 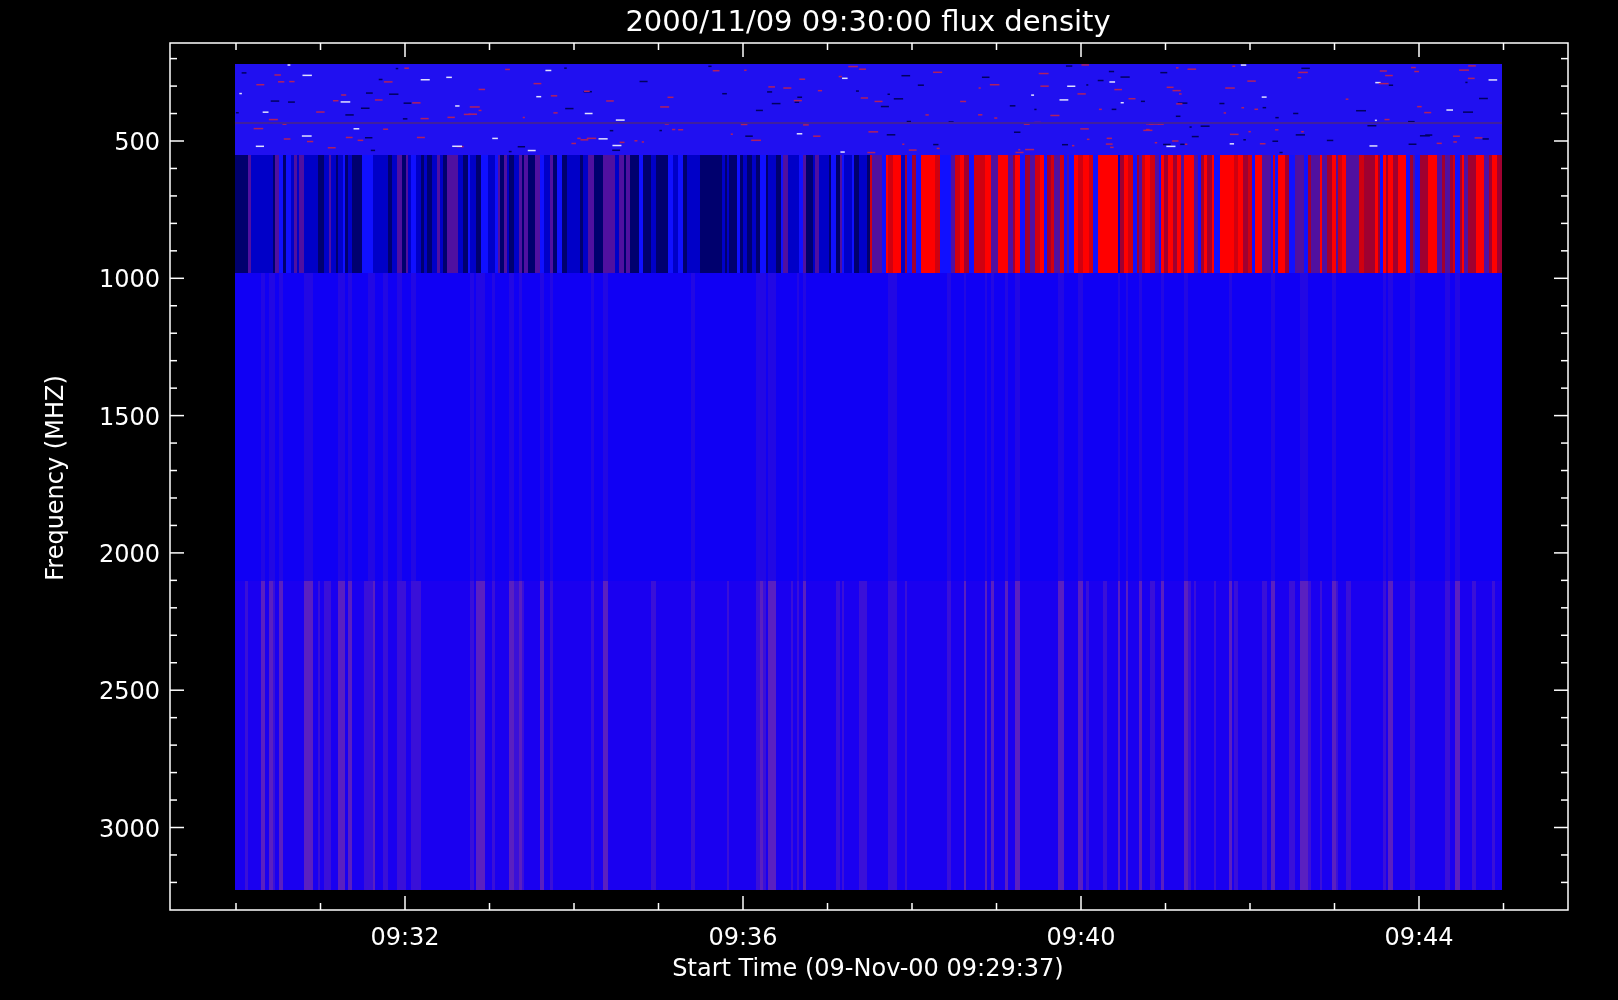 I want to click on y-tick-label: 500, so click(x=137, y=142).